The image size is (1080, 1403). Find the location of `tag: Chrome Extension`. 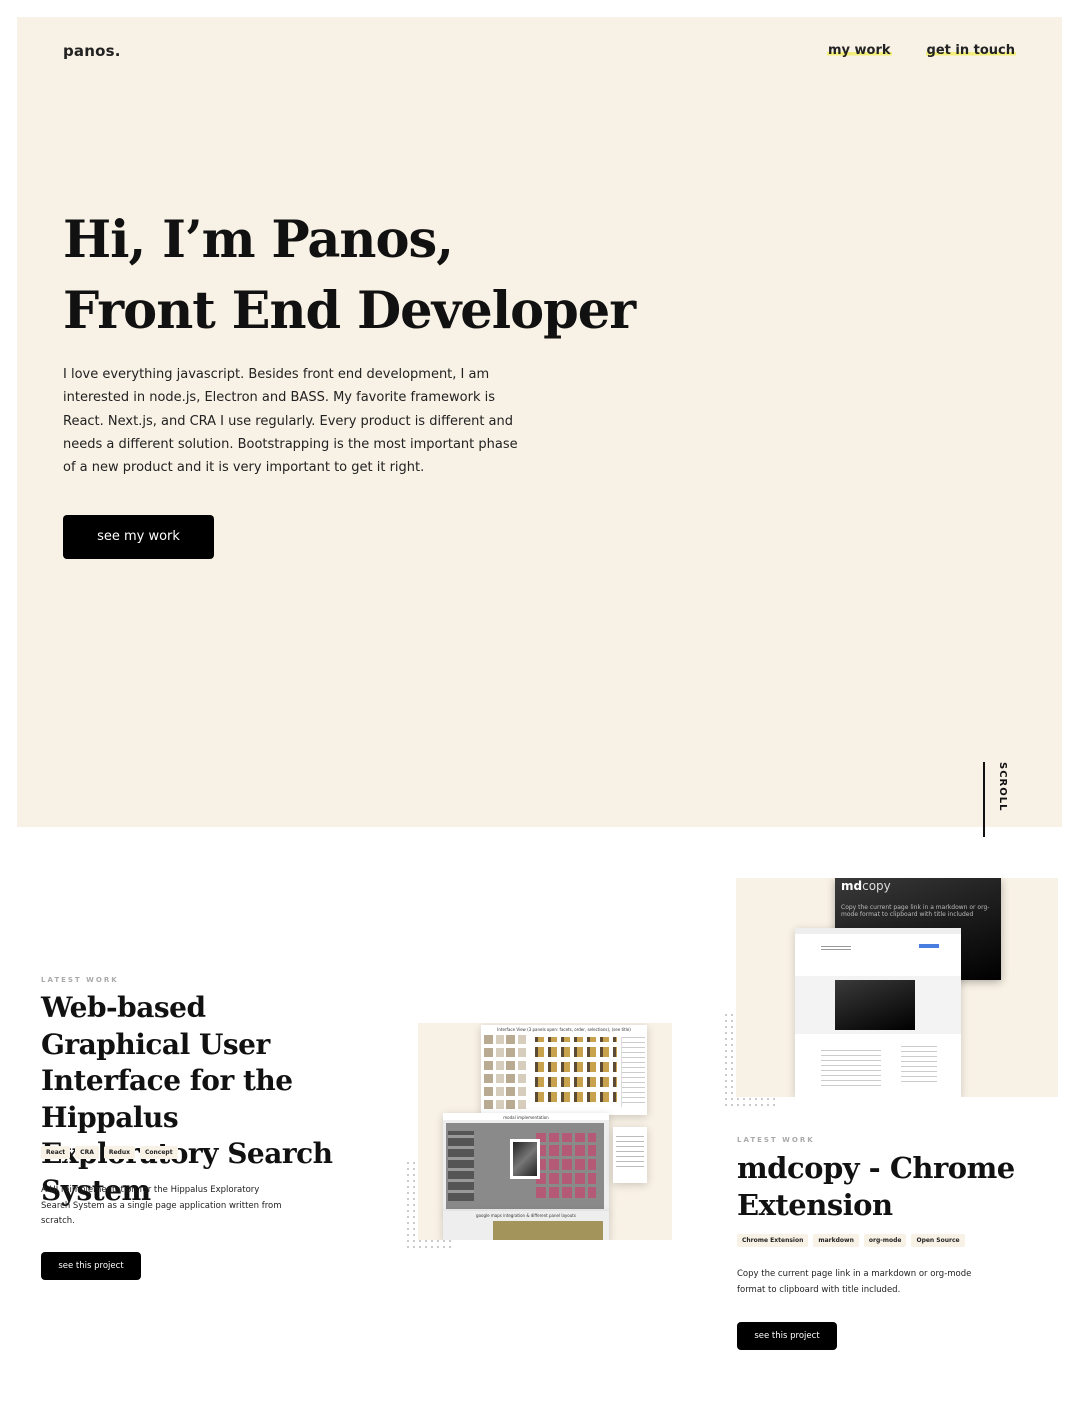

tag: Chrome Extension is located at coordinates (773, 1240).